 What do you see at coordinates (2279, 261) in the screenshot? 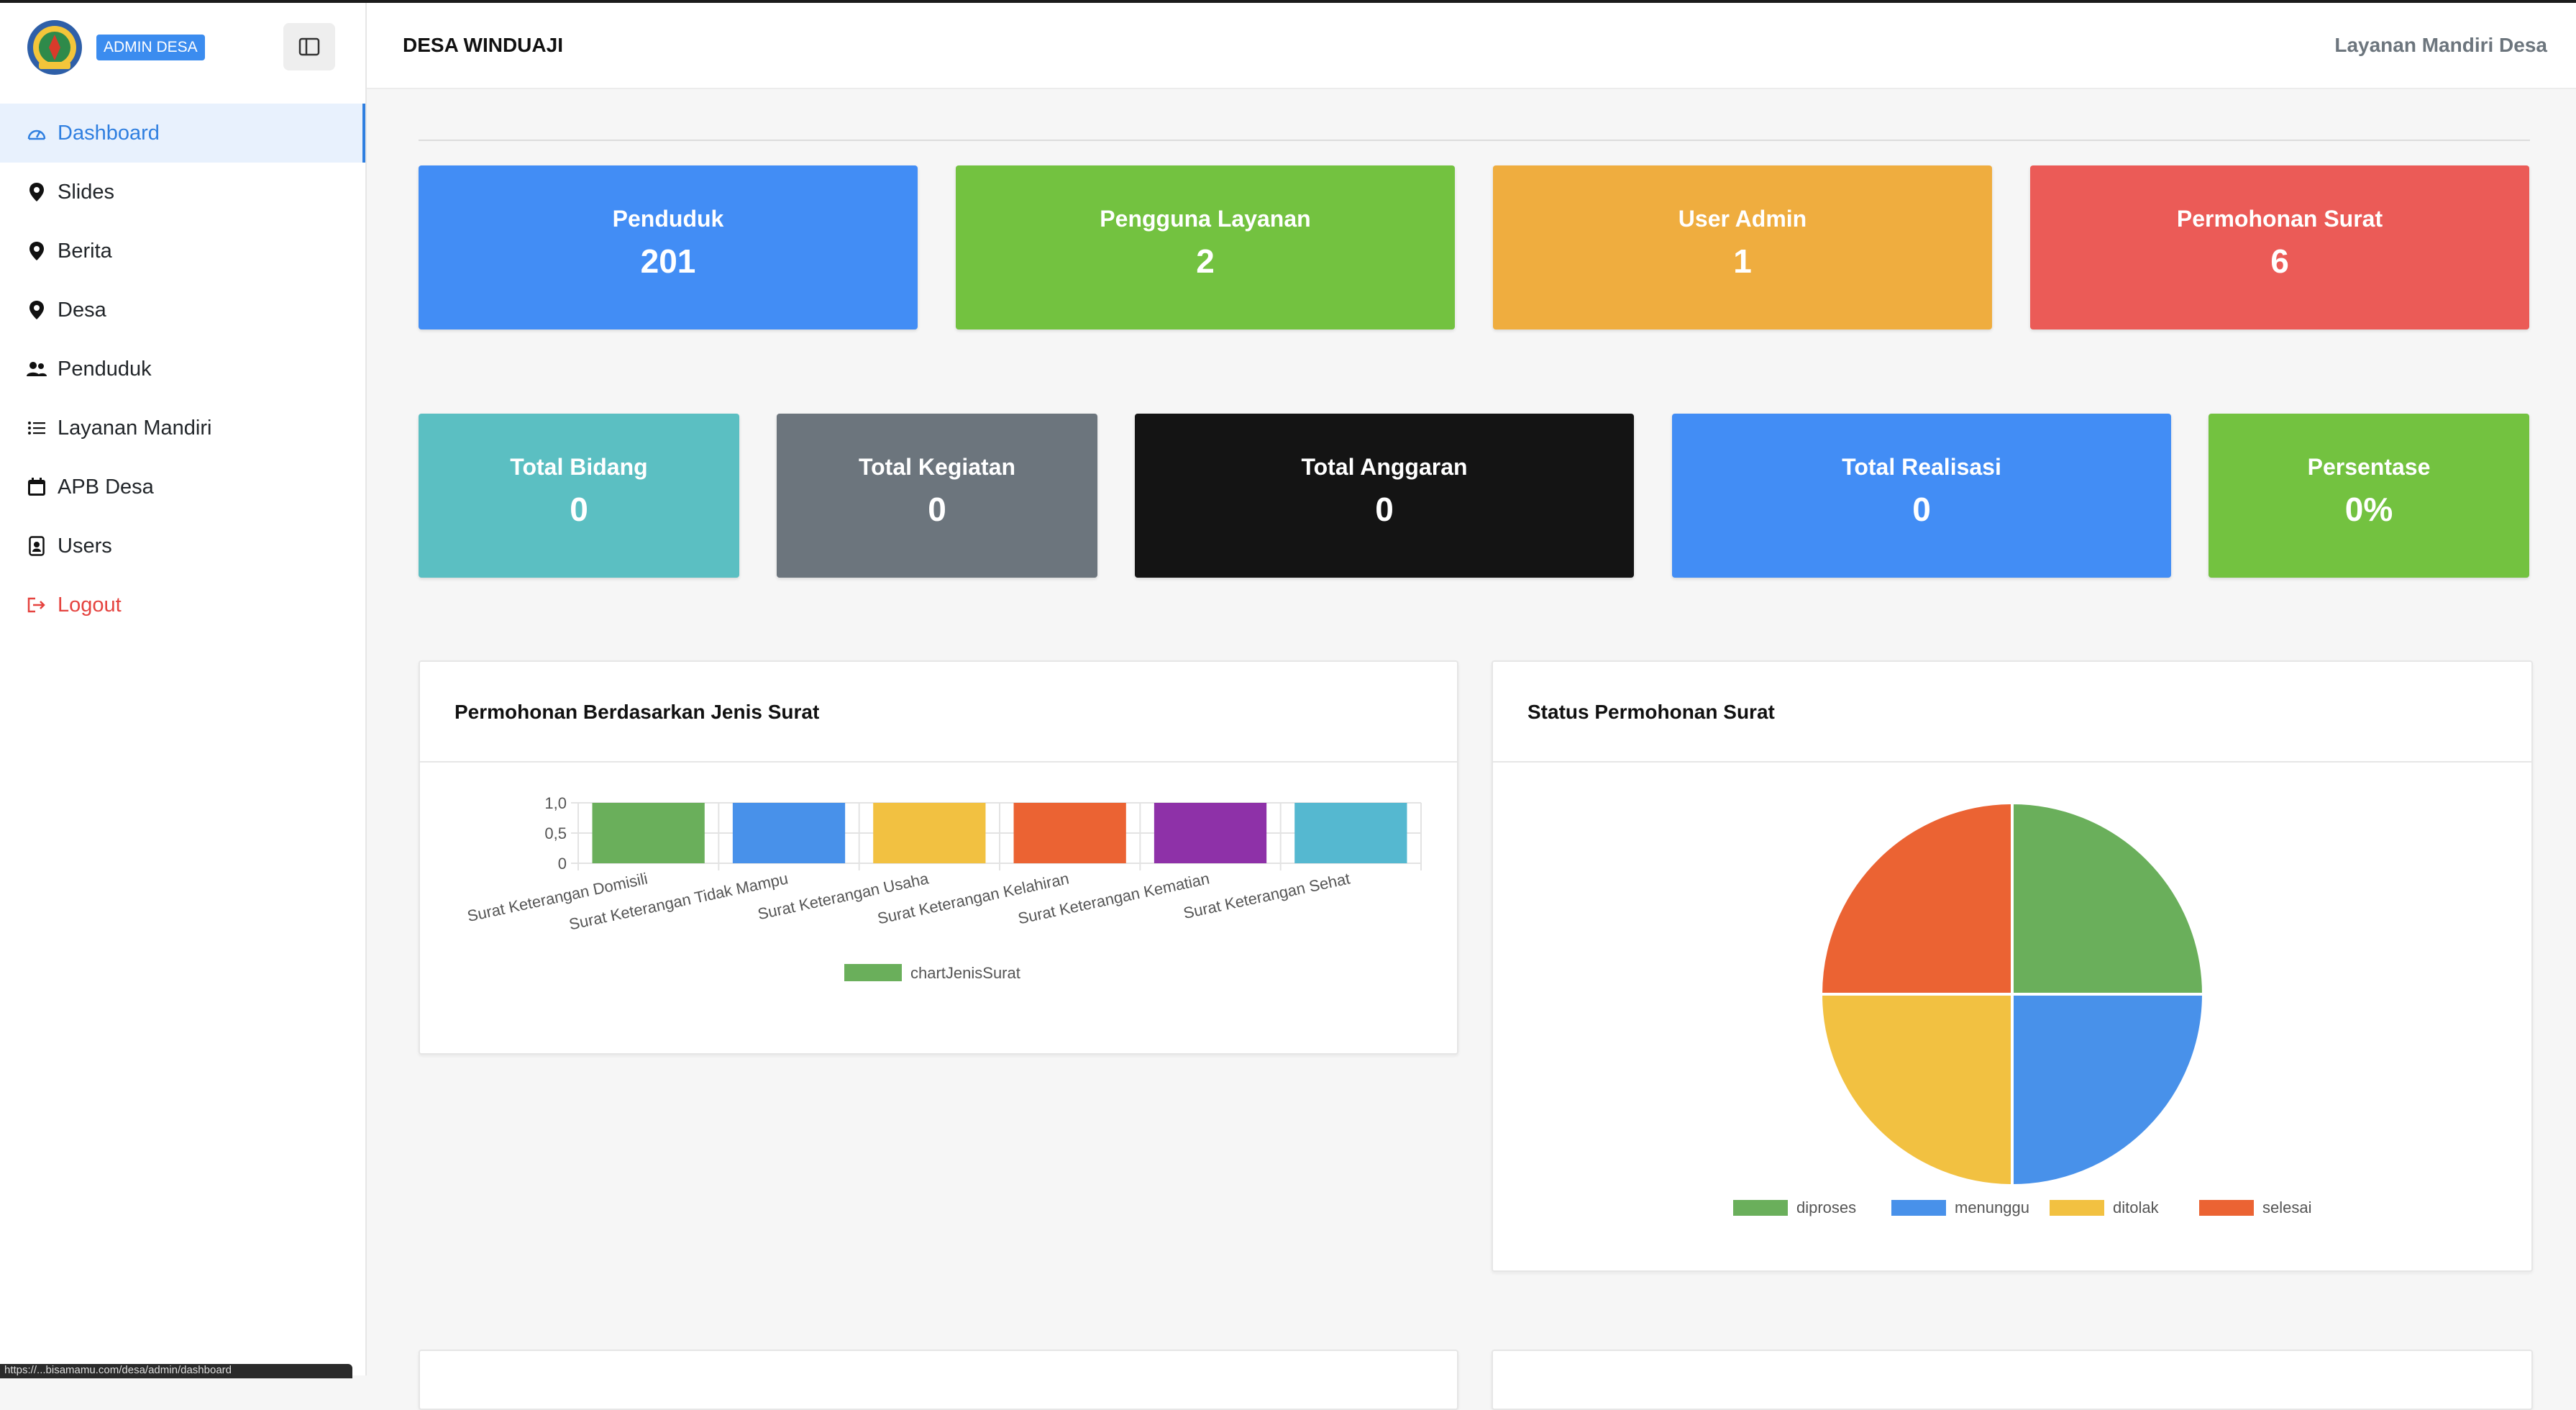
I see `stat-value: 6` at bounding box center [2279, 261].